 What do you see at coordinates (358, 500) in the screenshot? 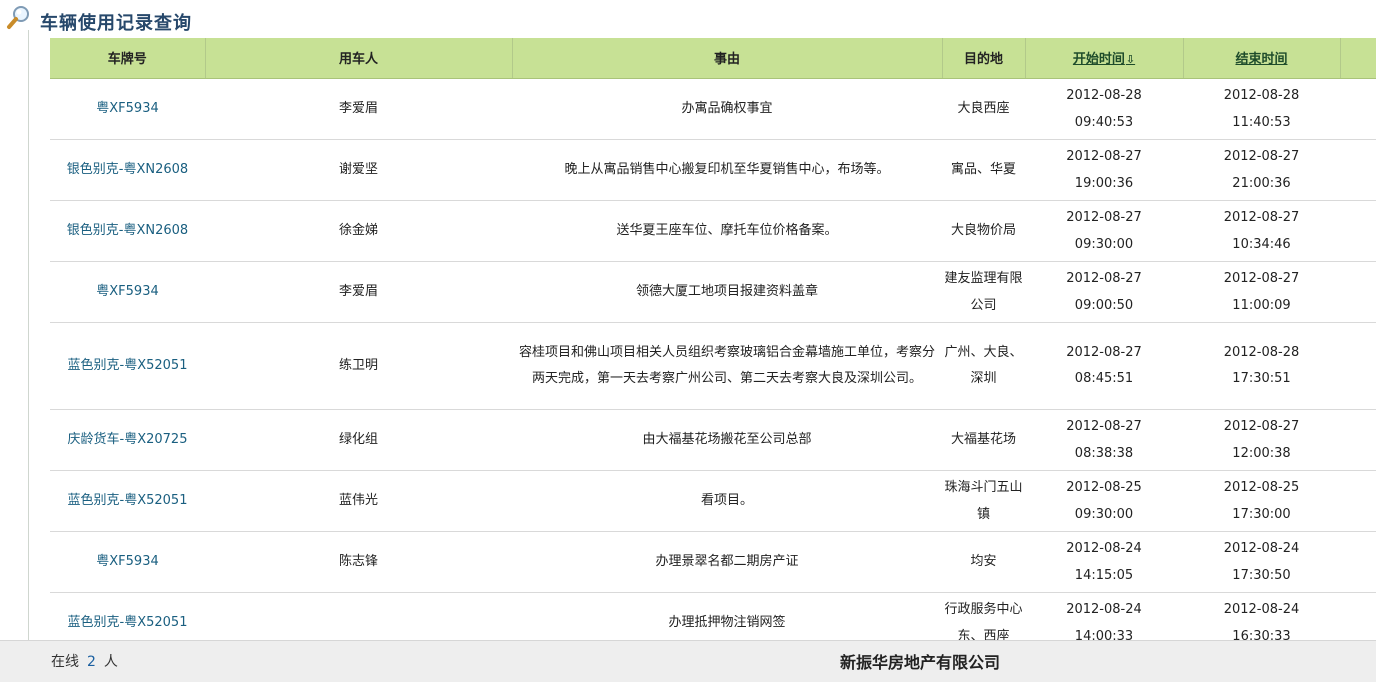
I see `cell-user-text: 蓝伟光` at bounding box center [358, 500].